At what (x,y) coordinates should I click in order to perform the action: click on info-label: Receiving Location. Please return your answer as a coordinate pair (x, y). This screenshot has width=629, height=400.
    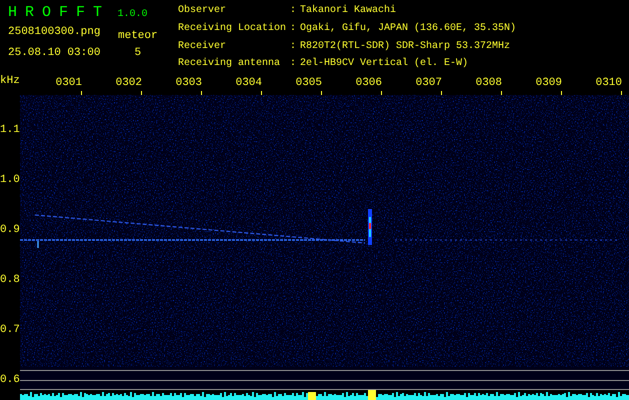
    Looking at the image, I should click on (233, 29).